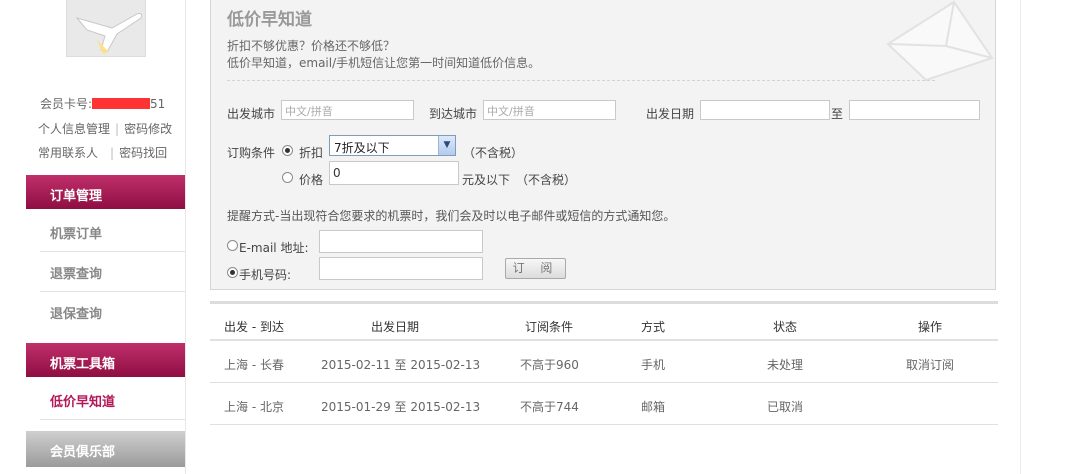 The image size is (1079, 474). I want to click on content-border, so click(1020, 237).